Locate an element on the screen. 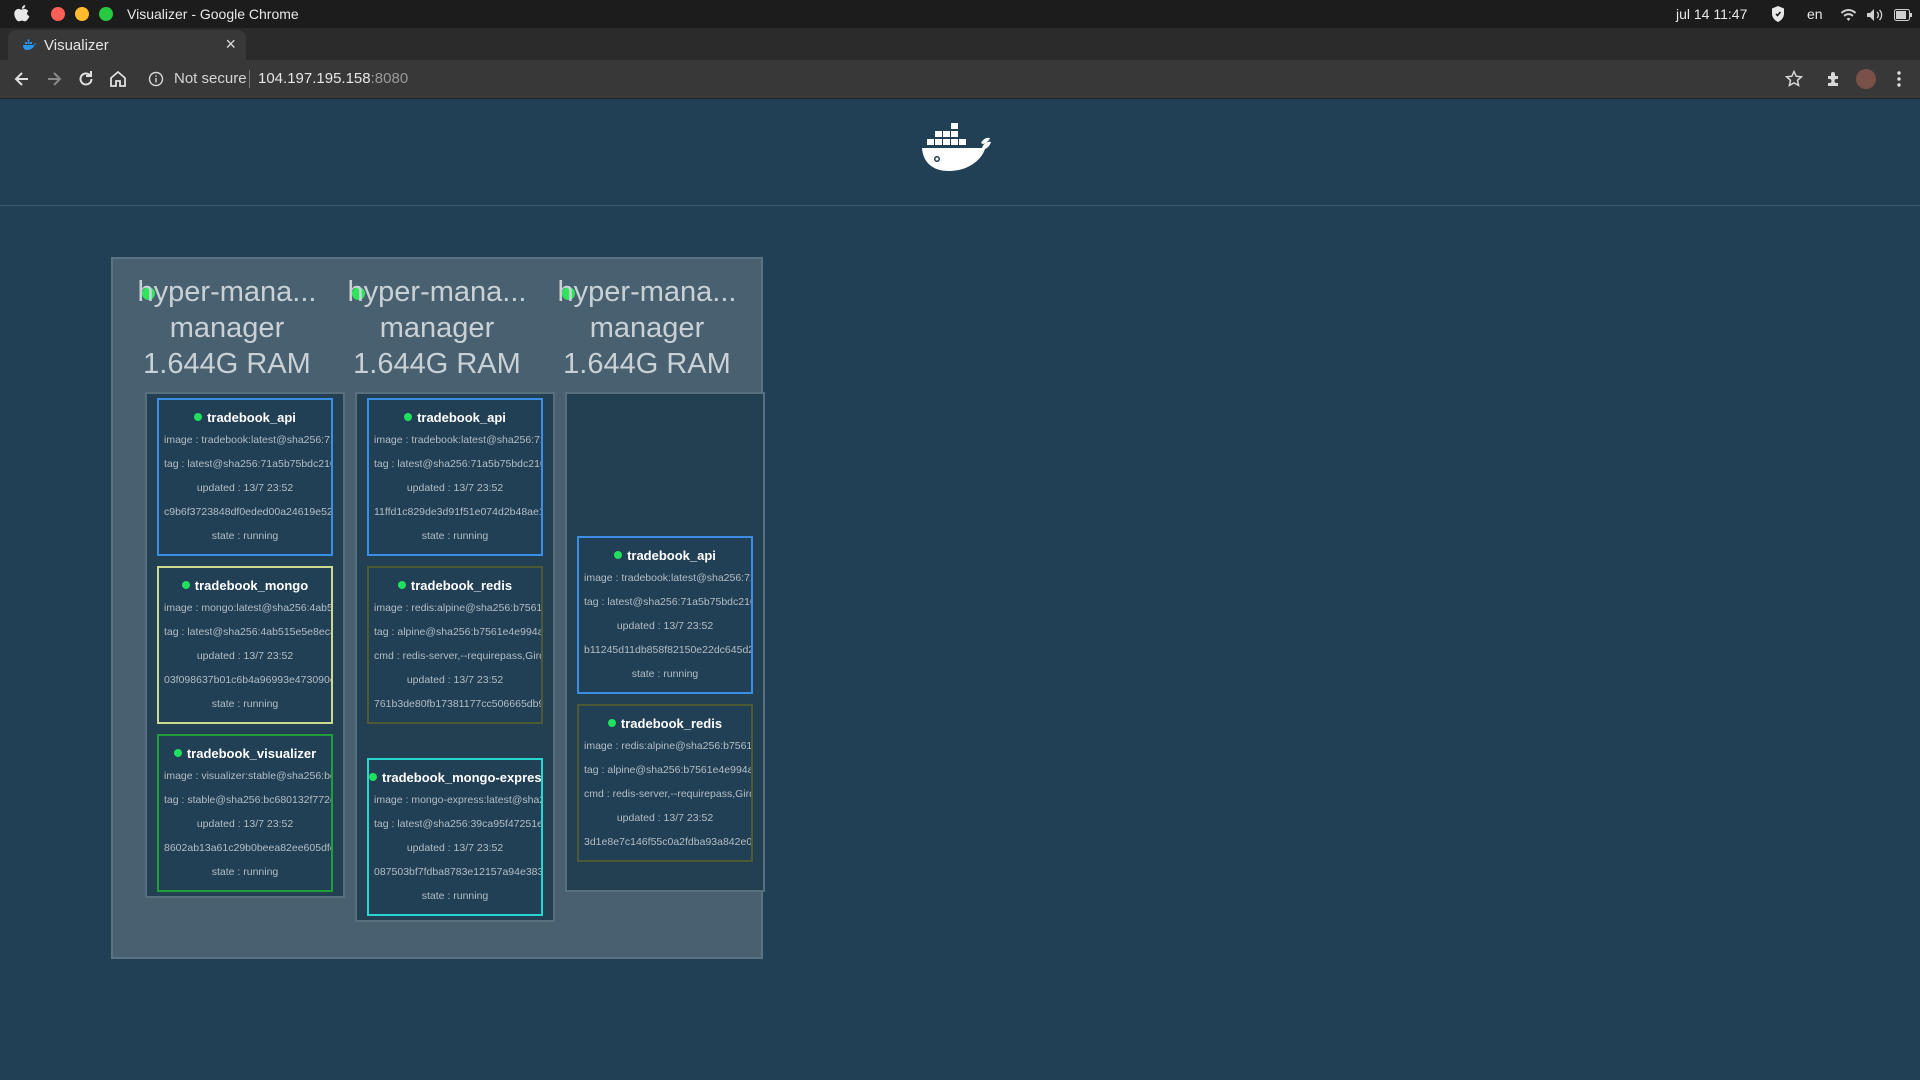 The width and height of the screenshot is (1920, 1080). url-port: :8080 is located at coordinates (389, 78).